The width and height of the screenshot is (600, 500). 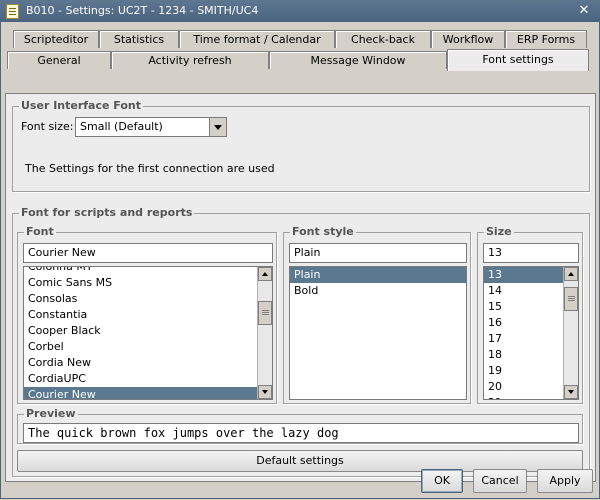 What do you see at coordinates (378, 253) in the screenshot?
I see `font-style-input: Plain` at bounding box center [378, 253].